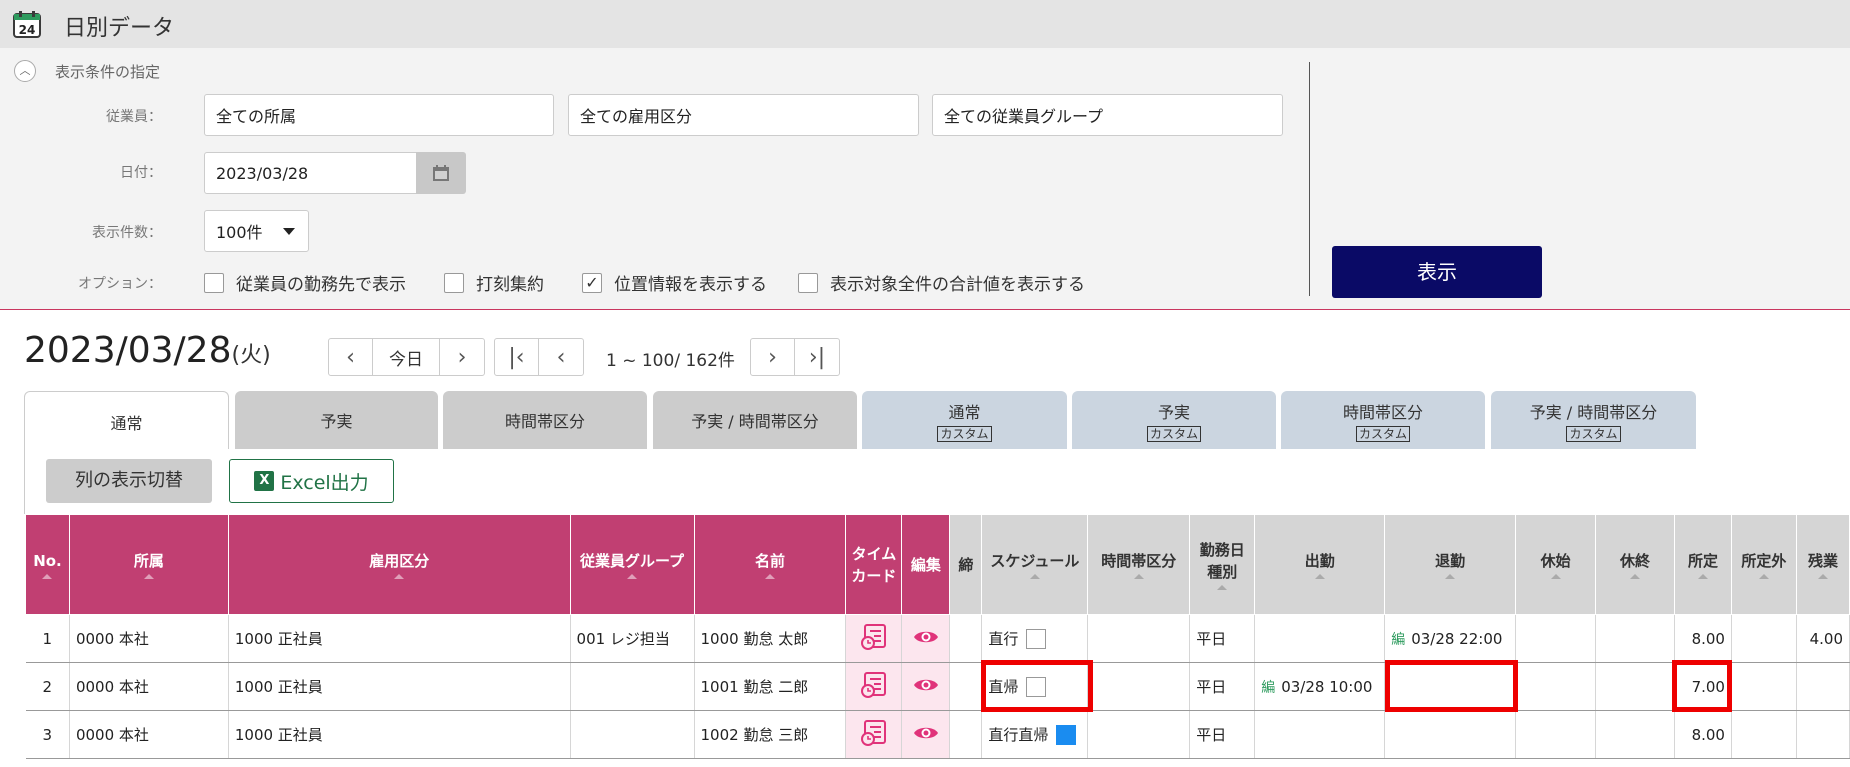 This screenshot has width=1850, height=767. What do you see at coordinates (964, 420) in the screenshot?
I see `tab-normal-custom: 通常 カスタム` at bounding box center [964, 420].